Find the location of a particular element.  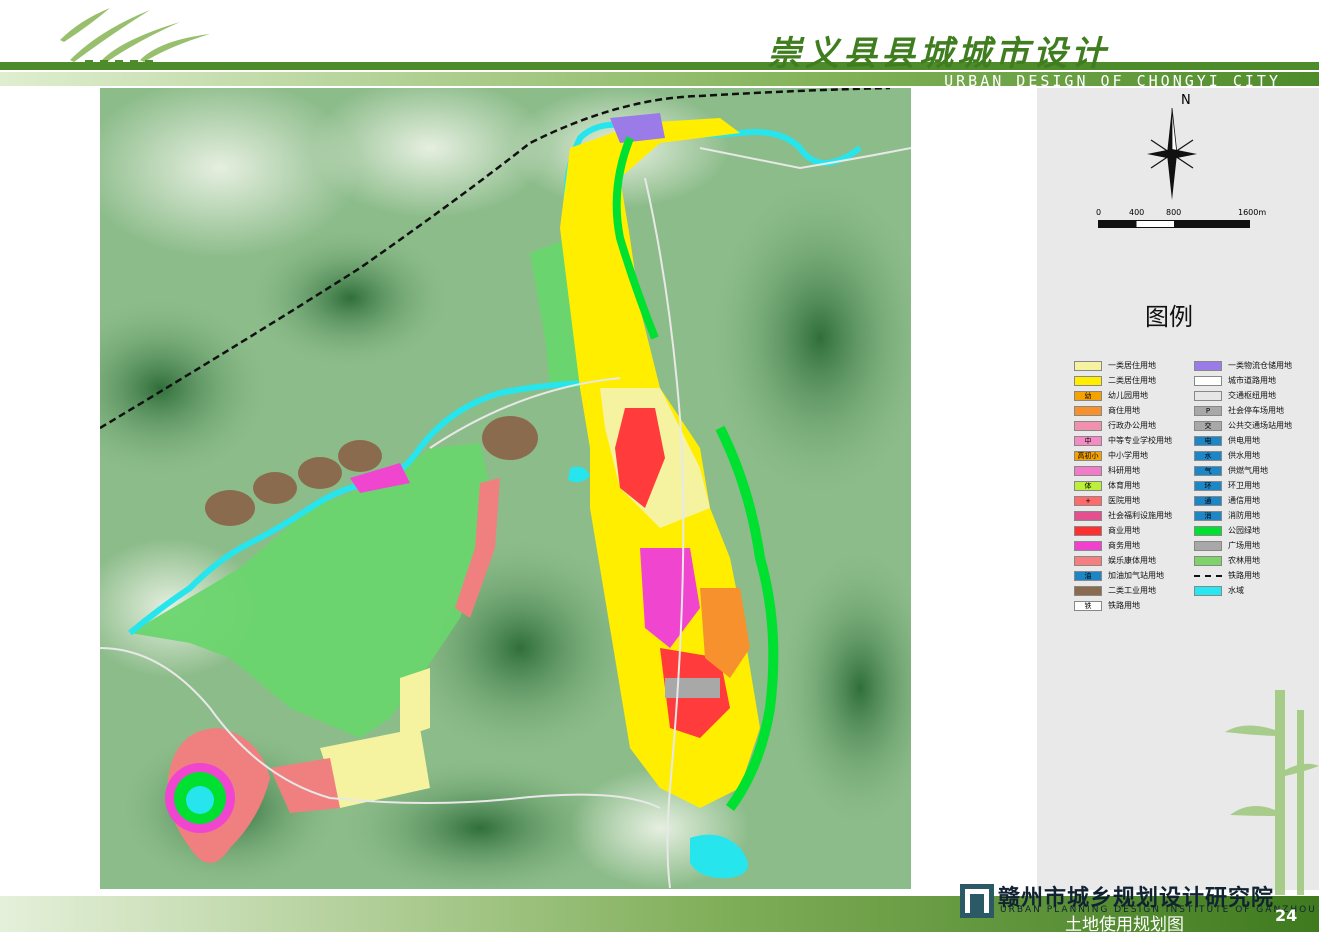

legend-label: 供水用地 is located at coordinates (1244, 455).